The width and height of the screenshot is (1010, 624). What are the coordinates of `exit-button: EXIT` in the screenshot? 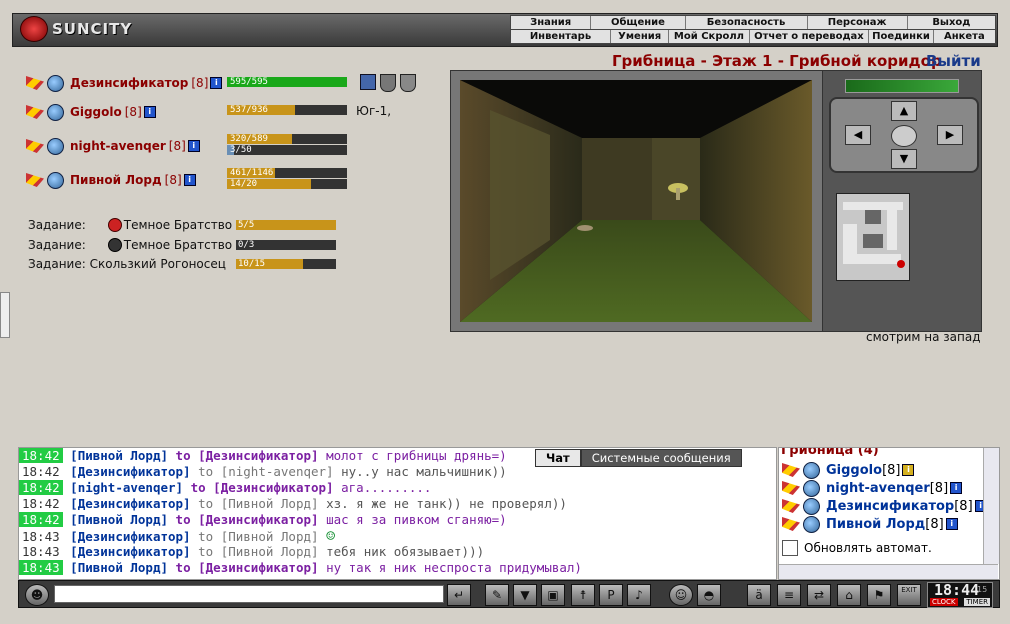 It's located at (909, 595).